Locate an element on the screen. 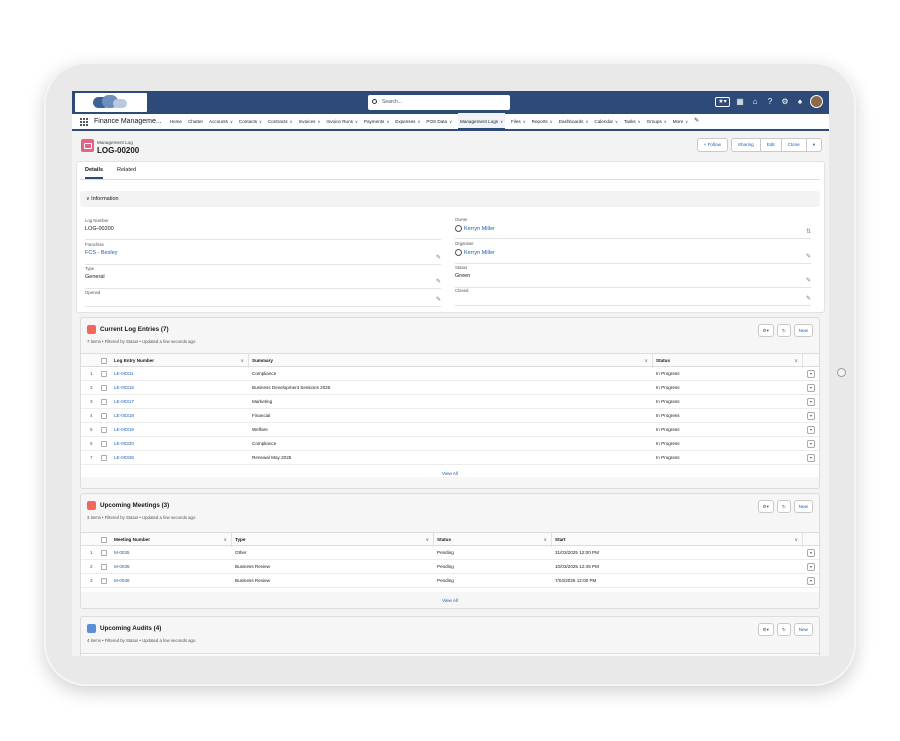 The height and width of the screenshot is (741, 900). edit-status-pencil-icon: ✎ is located at coordinates (808, 280).